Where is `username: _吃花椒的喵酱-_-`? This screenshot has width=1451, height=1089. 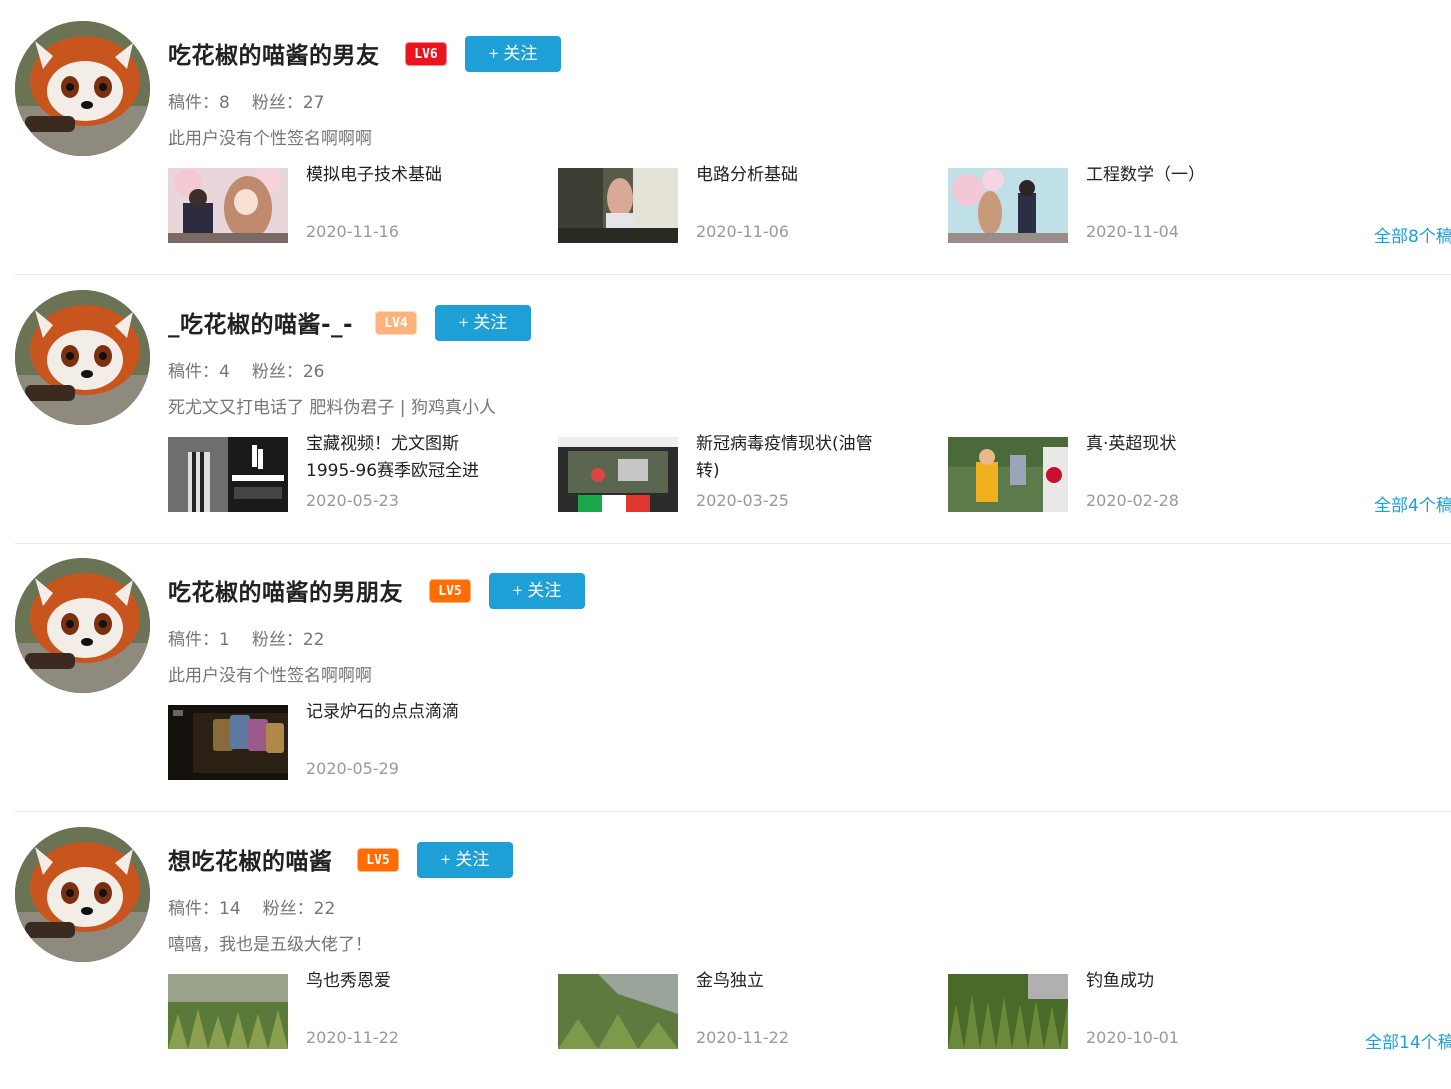
username: _吃花椒的喵酱-_- is located at coordinates (260, 322).